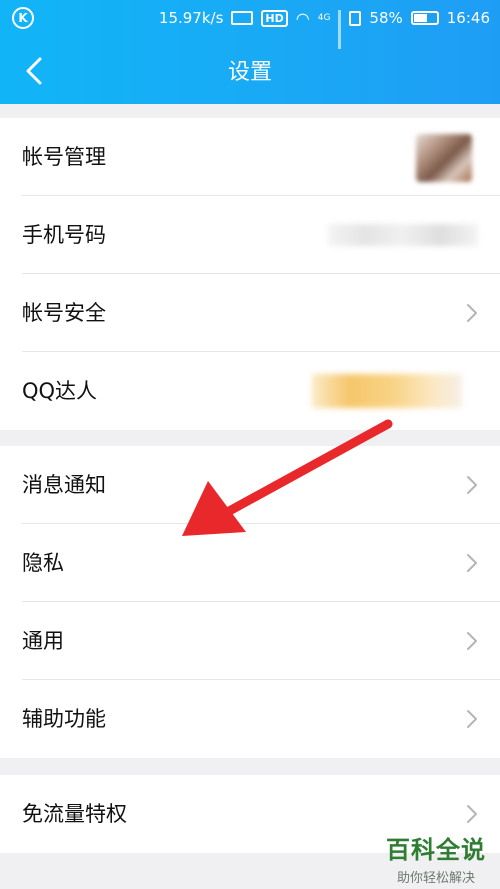 This screenshot has width=500, height=889. What do you see at coordinates (43, 563) in the screenshot?
I see `settings-item-label: 隐私` at bounding box center [43, 563].